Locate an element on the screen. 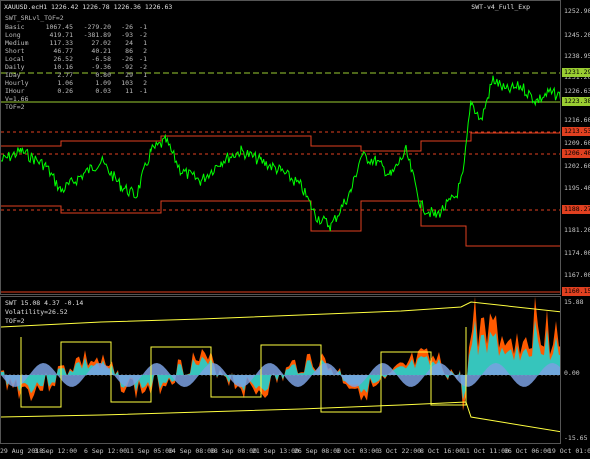  time-tick: 11 Oct 11:00 is located at coordinates (485, 451).